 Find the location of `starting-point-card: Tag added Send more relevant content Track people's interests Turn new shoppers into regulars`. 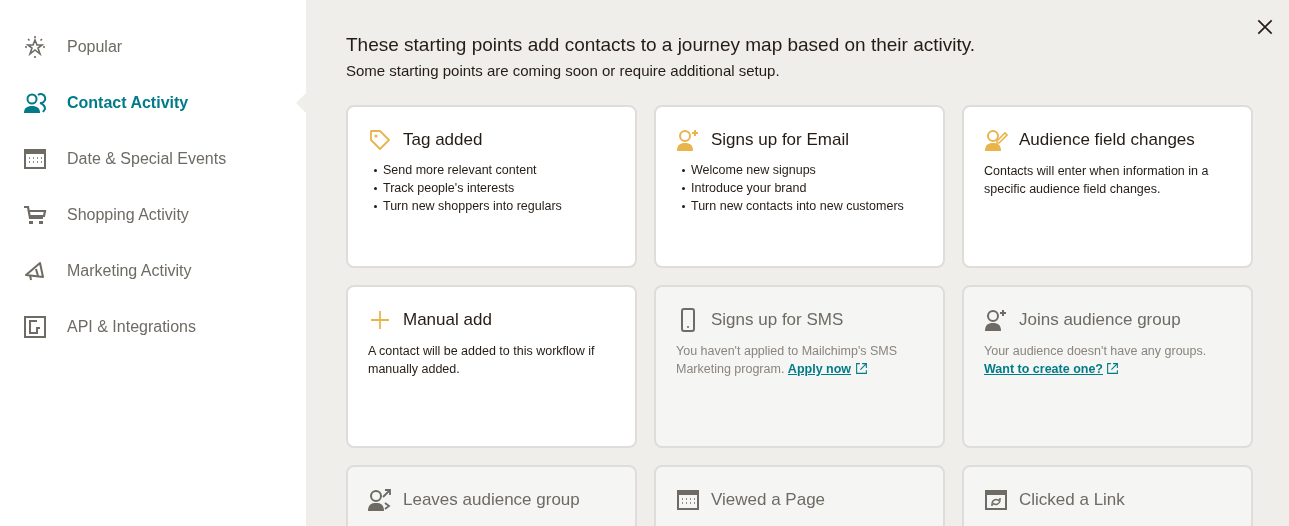

starting-point-card: Tag added Send more relevant content Track people's interests Turn new shoppers into regulars is located at coordinates (491, 186).